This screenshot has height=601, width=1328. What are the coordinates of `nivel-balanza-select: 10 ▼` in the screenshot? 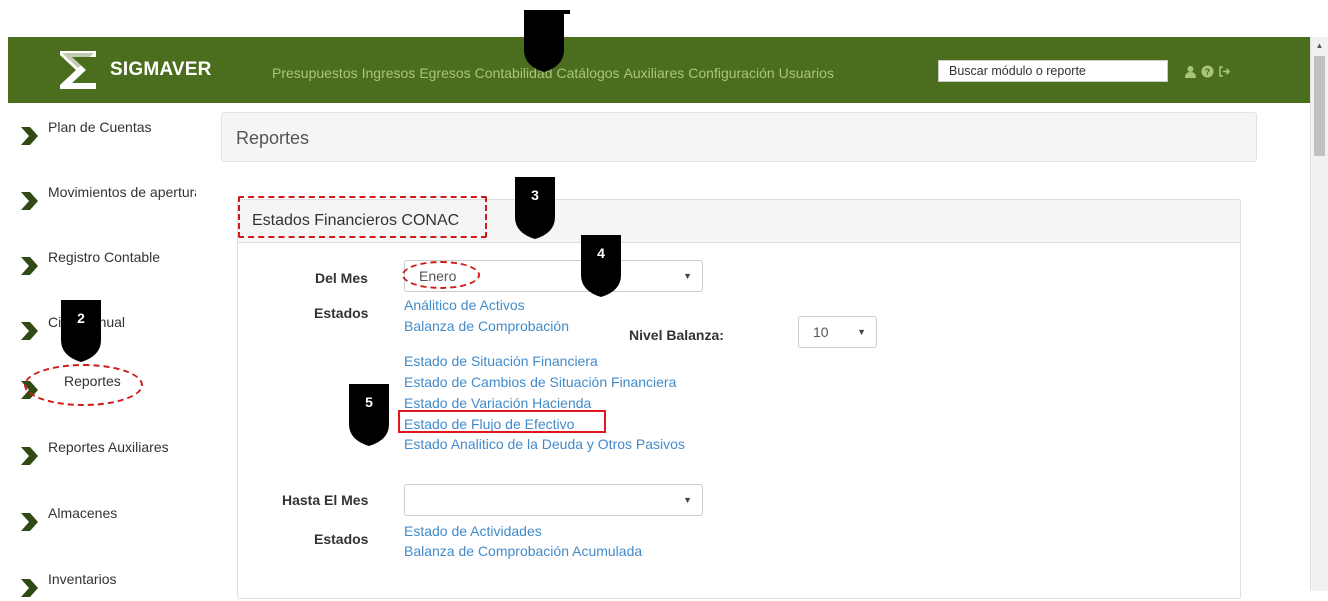 It's located at (837, 332).